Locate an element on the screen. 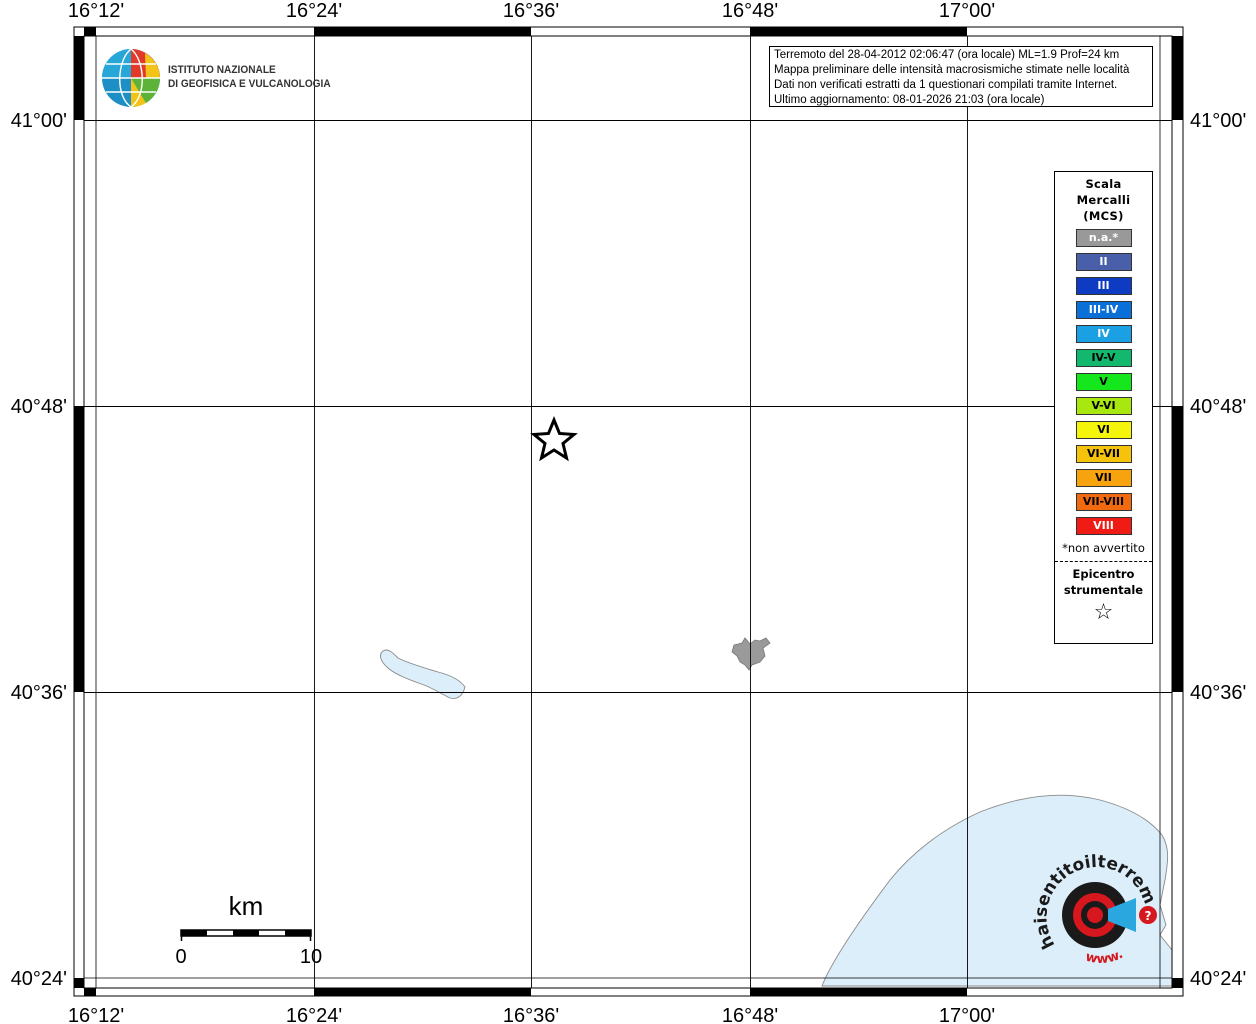 This screenshot has width=1256, height=1024. legend-item-intensity: V is located at coordinates (1103, 382).